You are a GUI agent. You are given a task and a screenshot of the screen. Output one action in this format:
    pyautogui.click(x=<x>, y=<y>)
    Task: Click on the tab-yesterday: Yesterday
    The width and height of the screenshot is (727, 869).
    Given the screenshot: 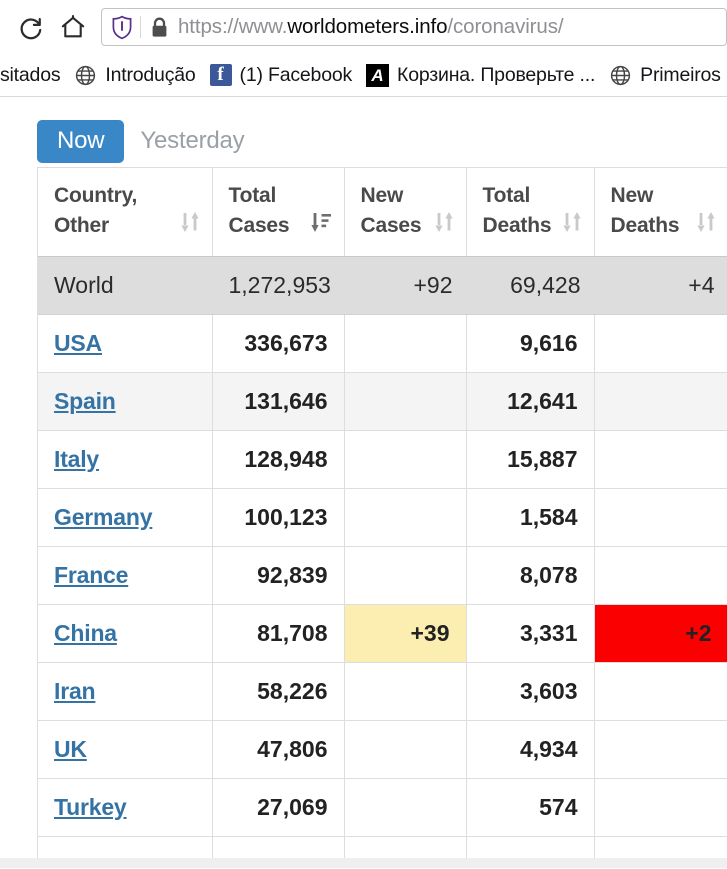 What is the action you would take?
    pyautogui.click(x=192, y=141)
    